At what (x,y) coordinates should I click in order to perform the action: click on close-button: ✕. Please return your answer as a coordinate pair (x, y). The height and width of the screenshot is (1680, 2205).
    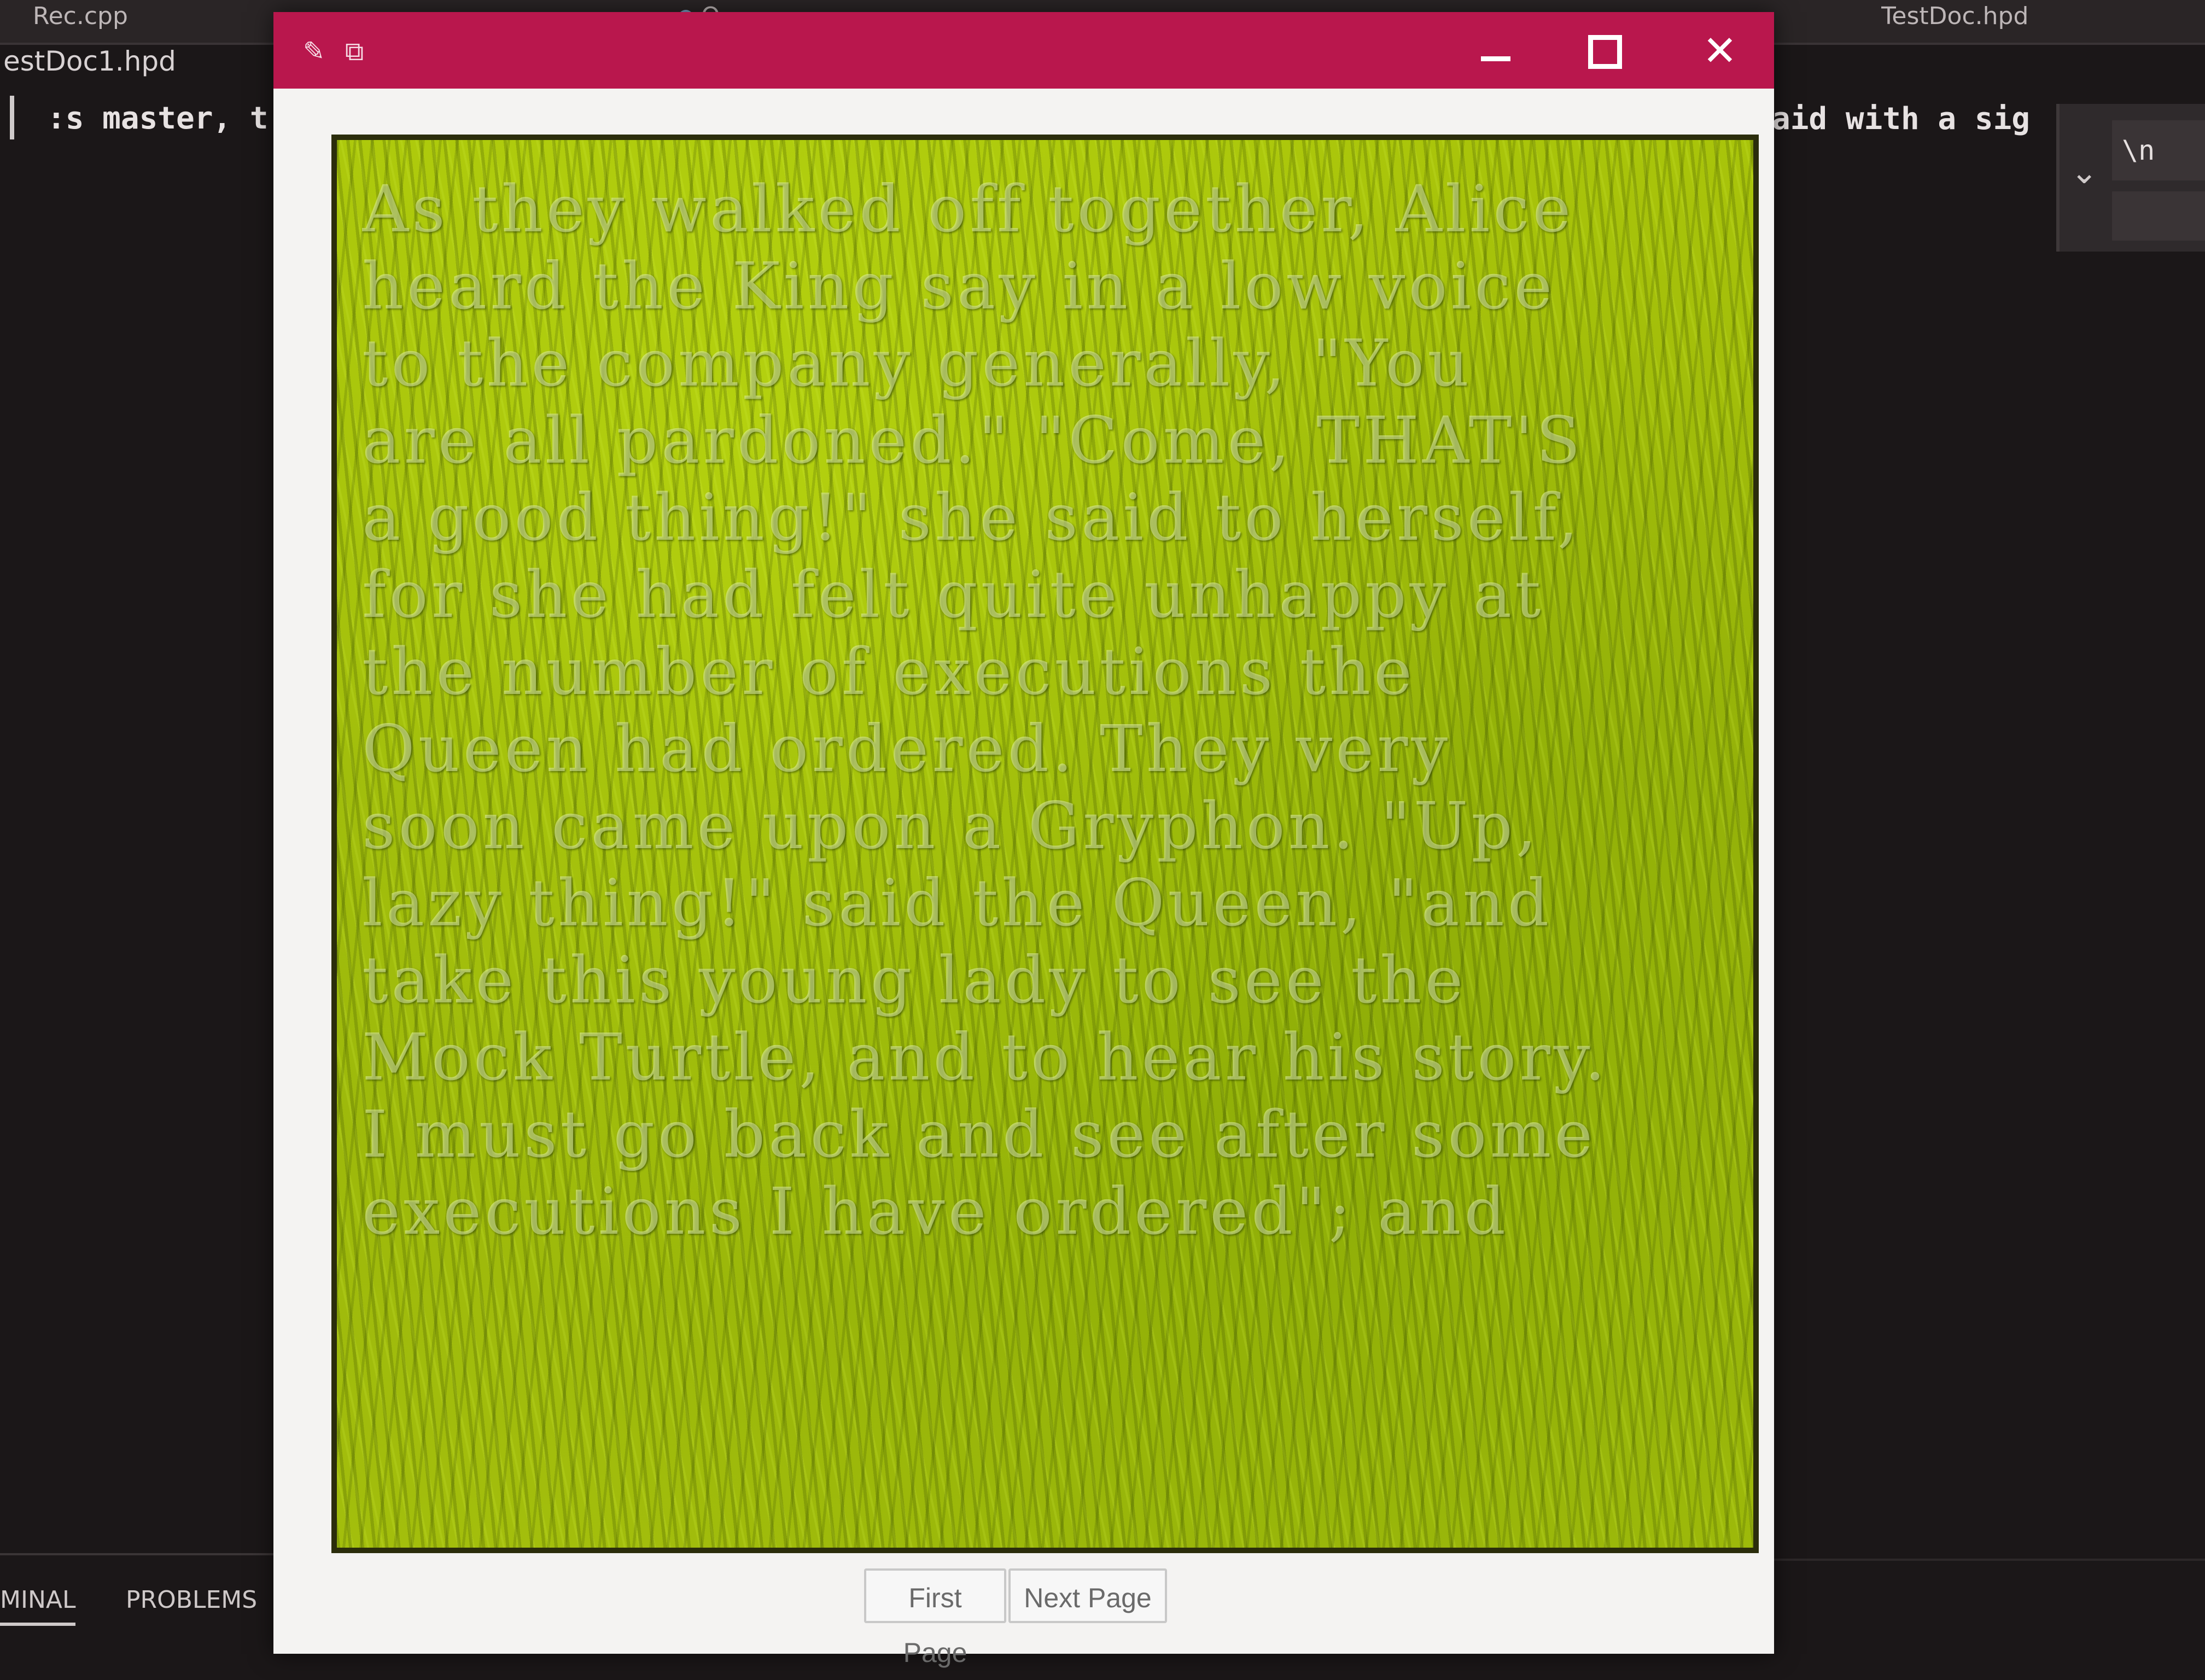
    Looking at the image, I should click on (1720, 50).